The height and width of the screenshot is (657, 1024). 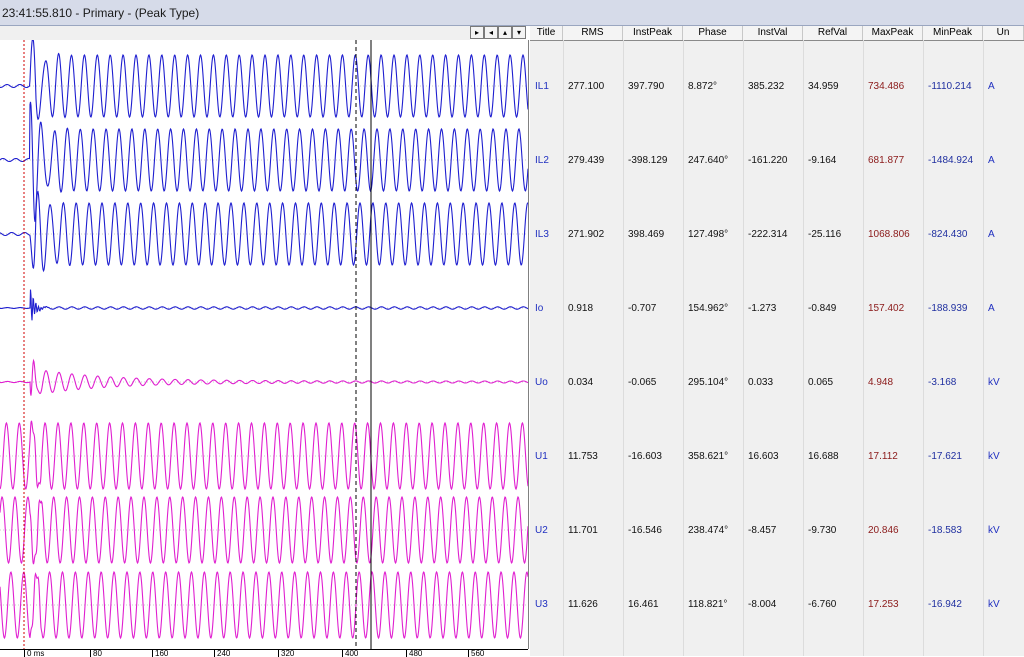 What do you see at coordinates (773, 33) in the screenshot?
I see `column-header-instval: InstVal` at bounding box center [773, 33].